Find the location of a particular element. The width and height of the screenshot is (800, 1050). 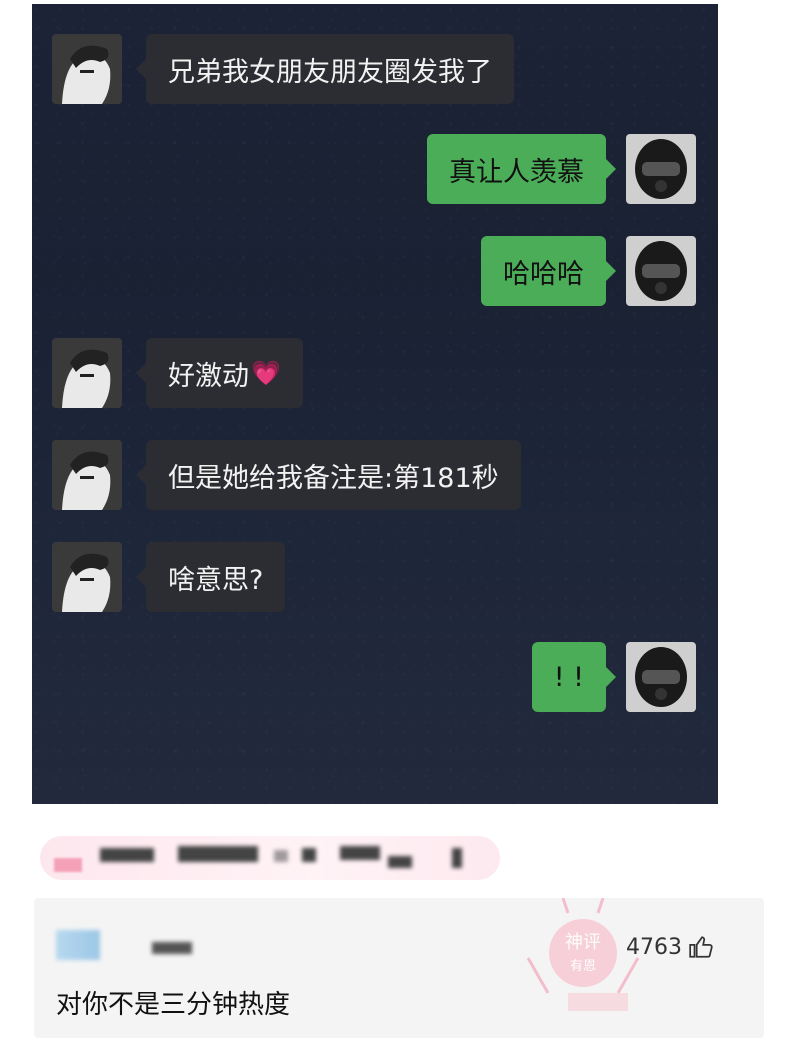

message-text: 但是她给我备注是:第181秒 is located at coordinates (333, 478).